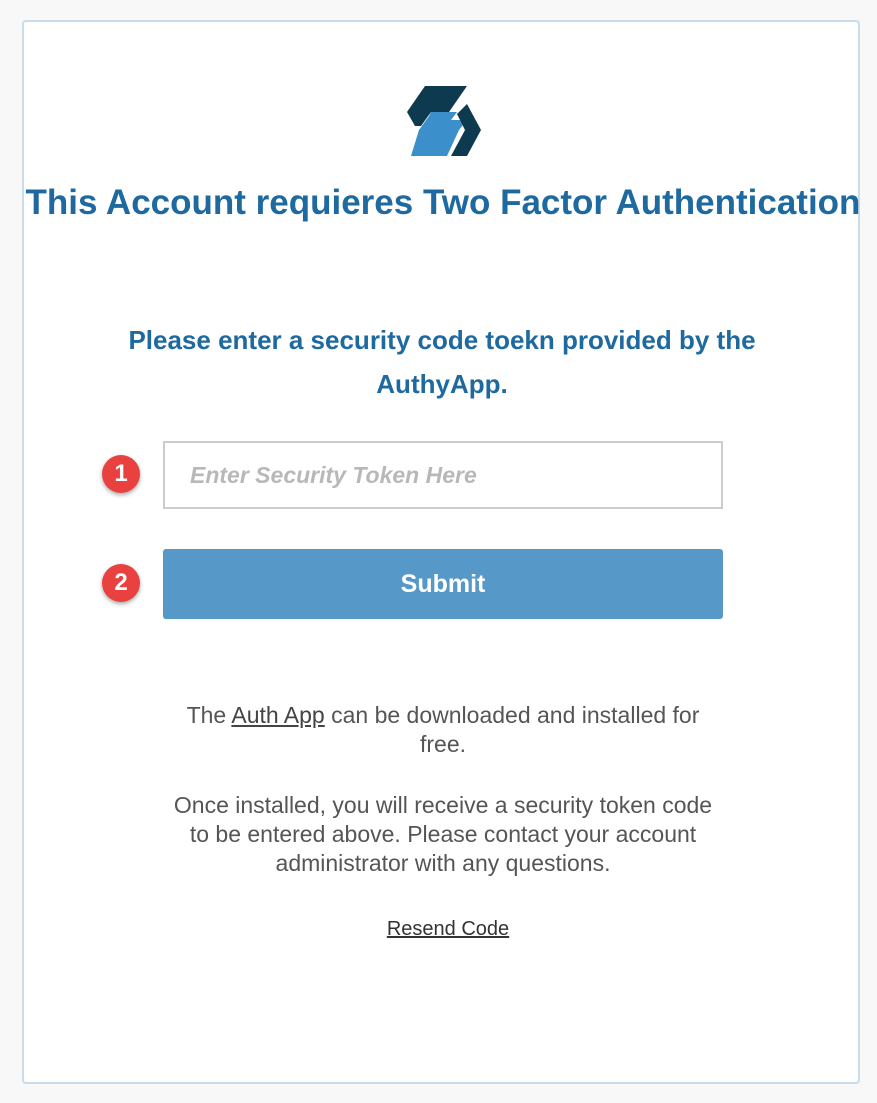  What do you see at coordinates (448, 929) in the screenshot?
I see `resend-code-link: Resend Code` at bounding box center [448, 929].